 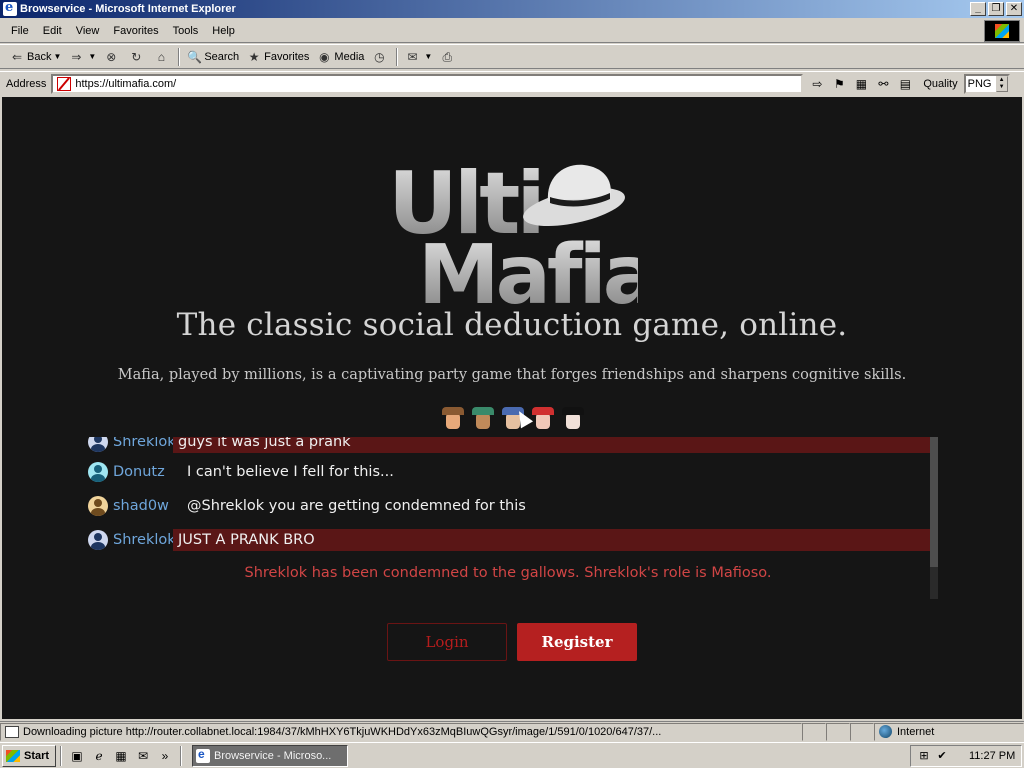 I want to click on more-chevron-icon: », so click(x=165, y=756).